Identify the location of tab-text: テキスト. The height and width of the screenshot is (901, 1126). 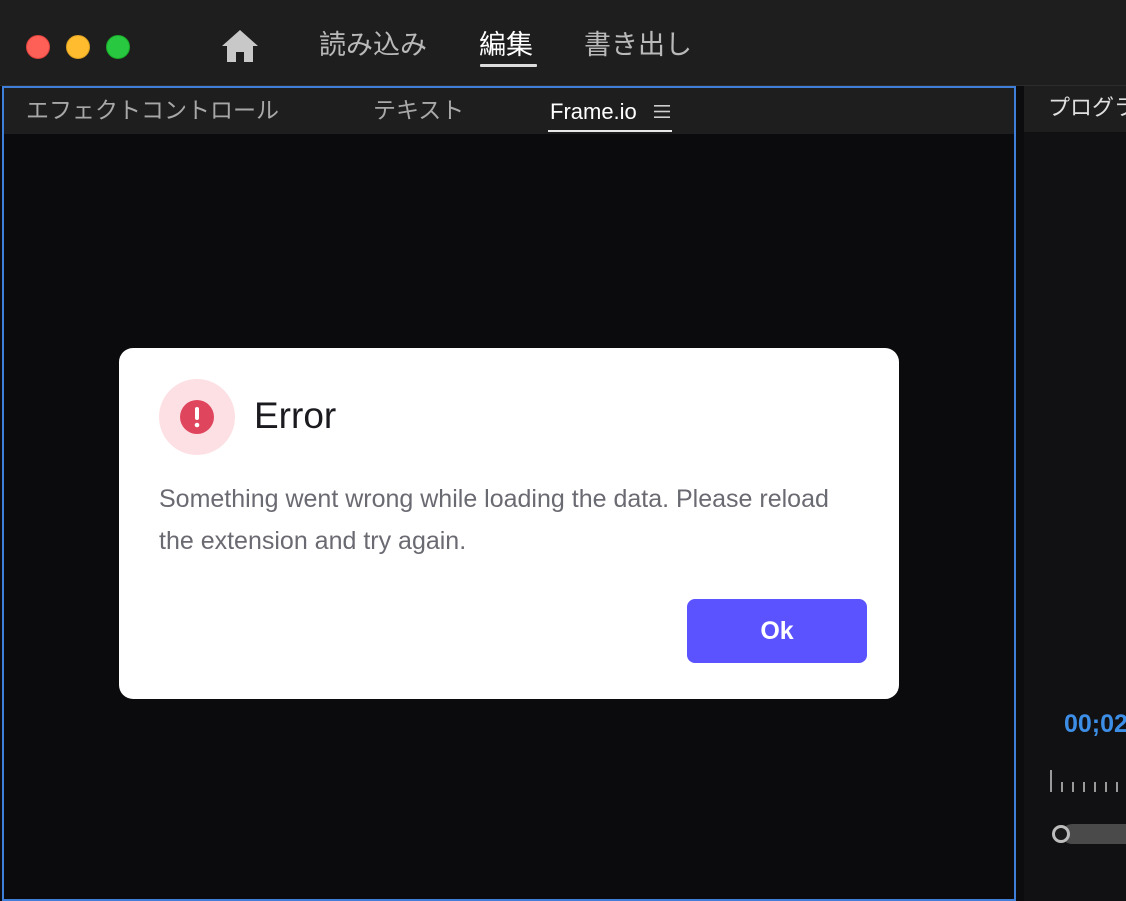
(418, 111).